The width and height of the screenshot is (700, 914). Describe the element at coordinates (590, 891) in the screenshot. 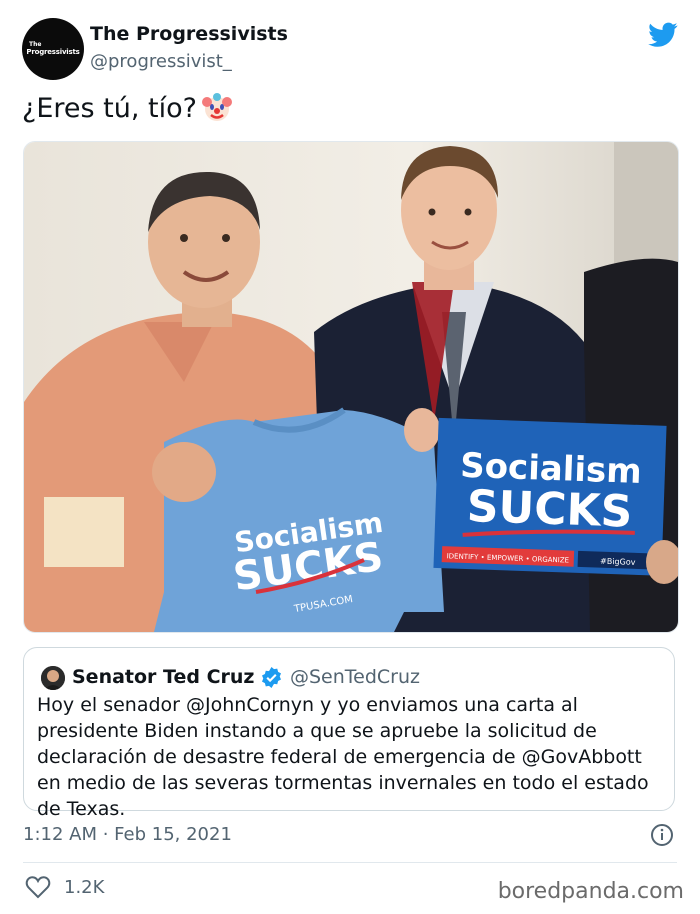

I see `watermark: boredpanda.com` at that location.